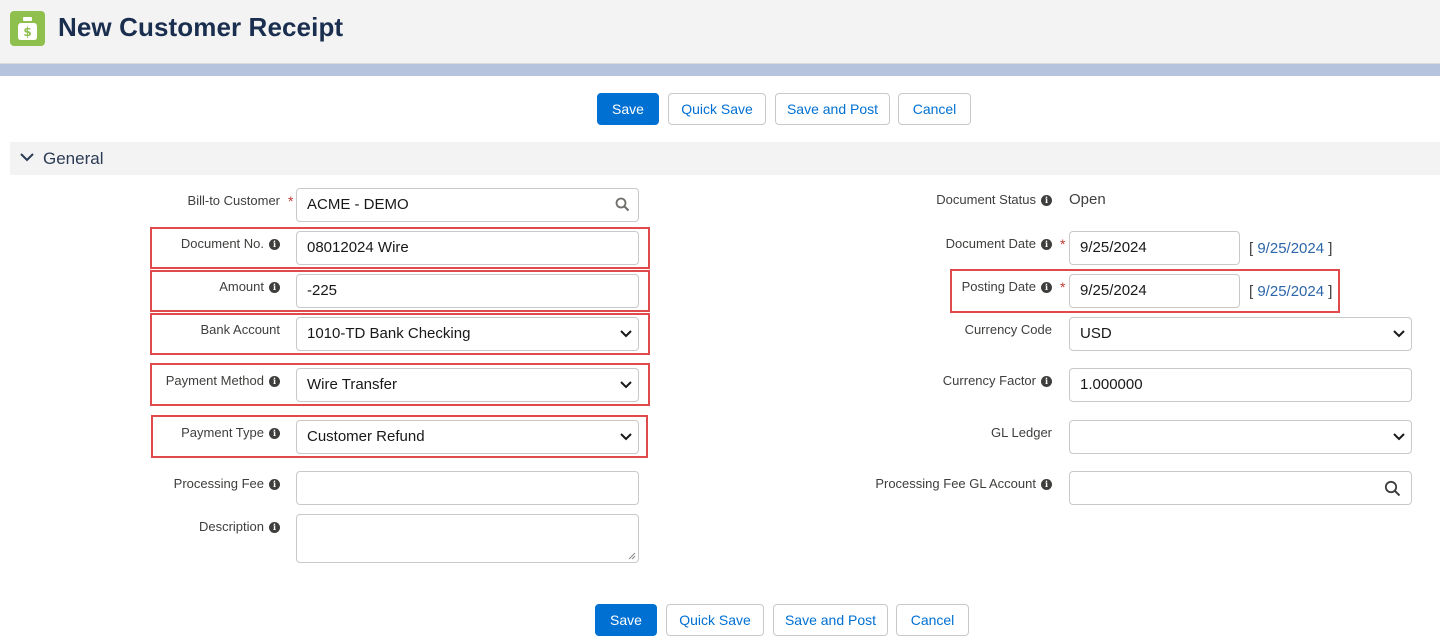 Image resolution: width=1440 pixels, height=637 pixels. What do you see at coordinates (1240, 488) in the screenshot?
I see `processing-fee-gl-account-input` at bounding box center [1240, 488].